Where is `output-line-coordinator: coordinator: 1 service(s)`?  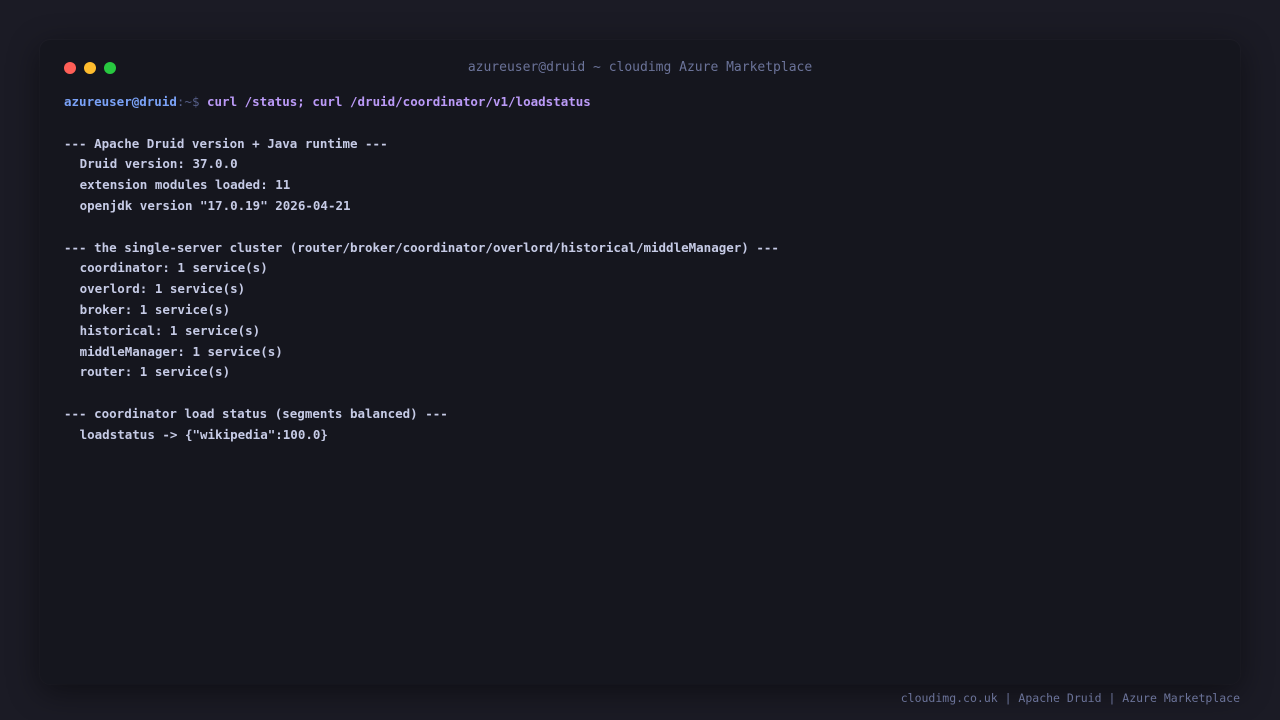 output-line-coordinator: coordinator: 1 service(s) is located at coordinates (173, 268).